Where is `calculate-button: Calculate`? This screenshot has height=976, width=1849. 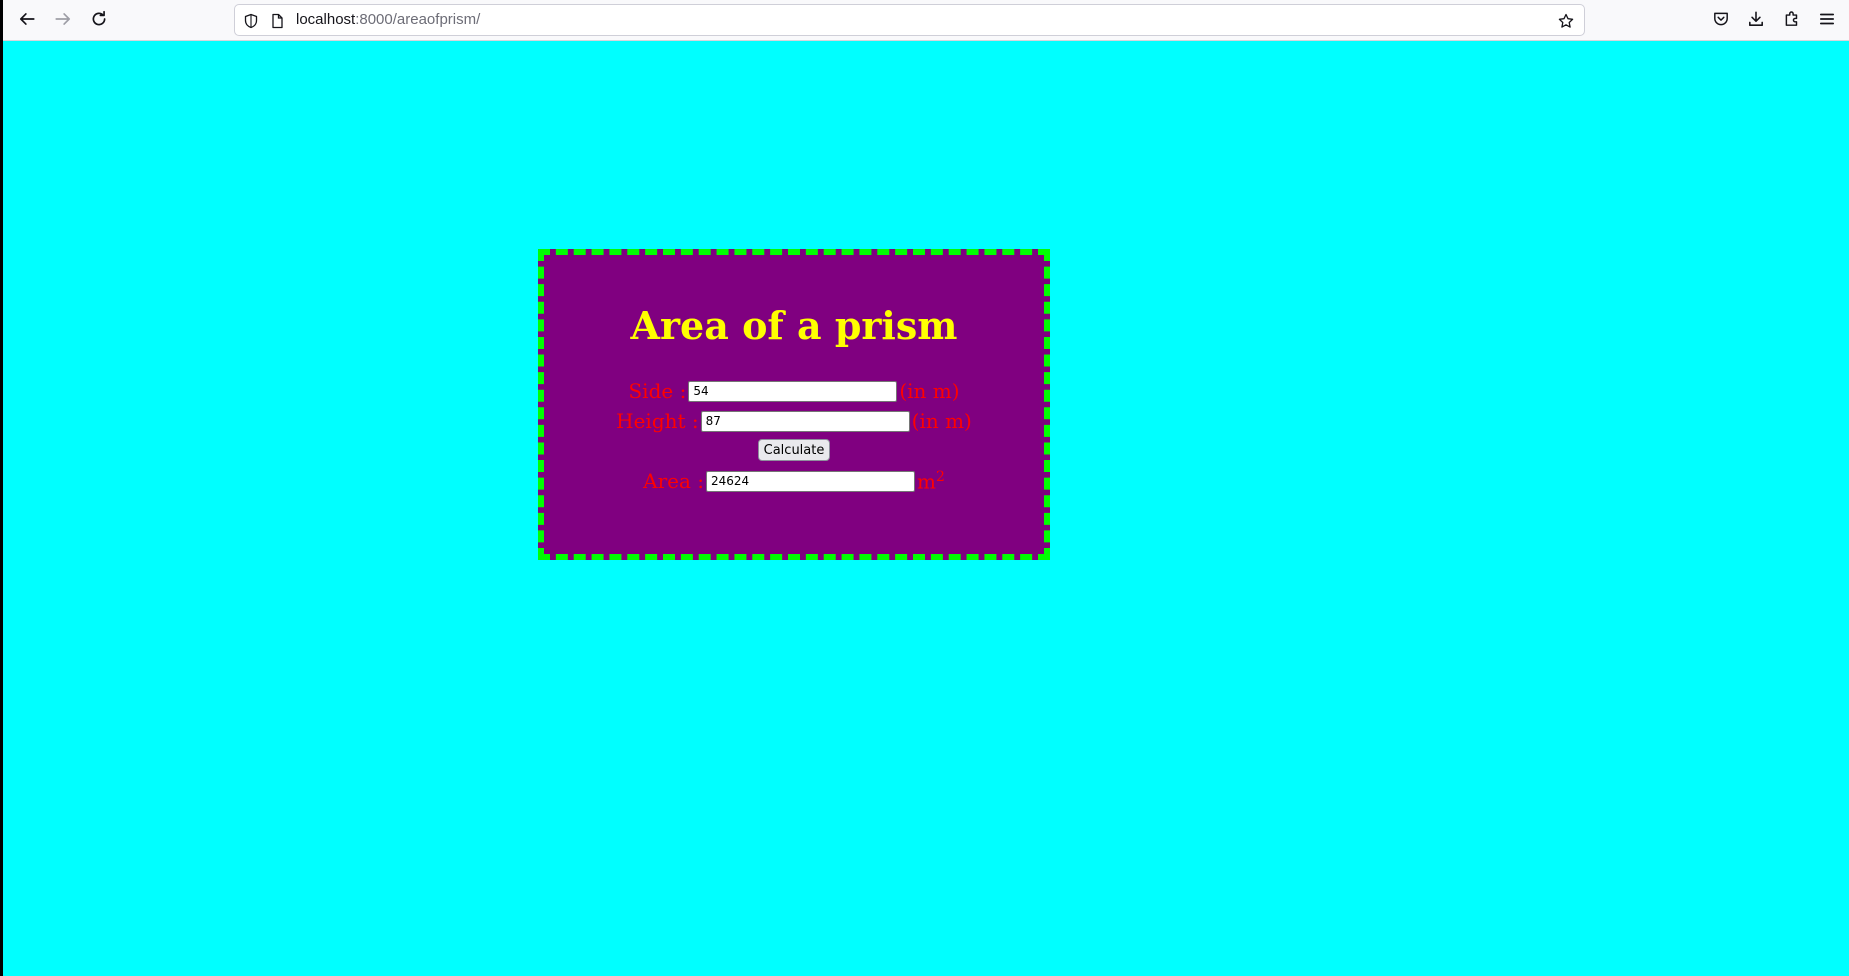 calculate-button: Calculate is located at coordinates (794, 450).